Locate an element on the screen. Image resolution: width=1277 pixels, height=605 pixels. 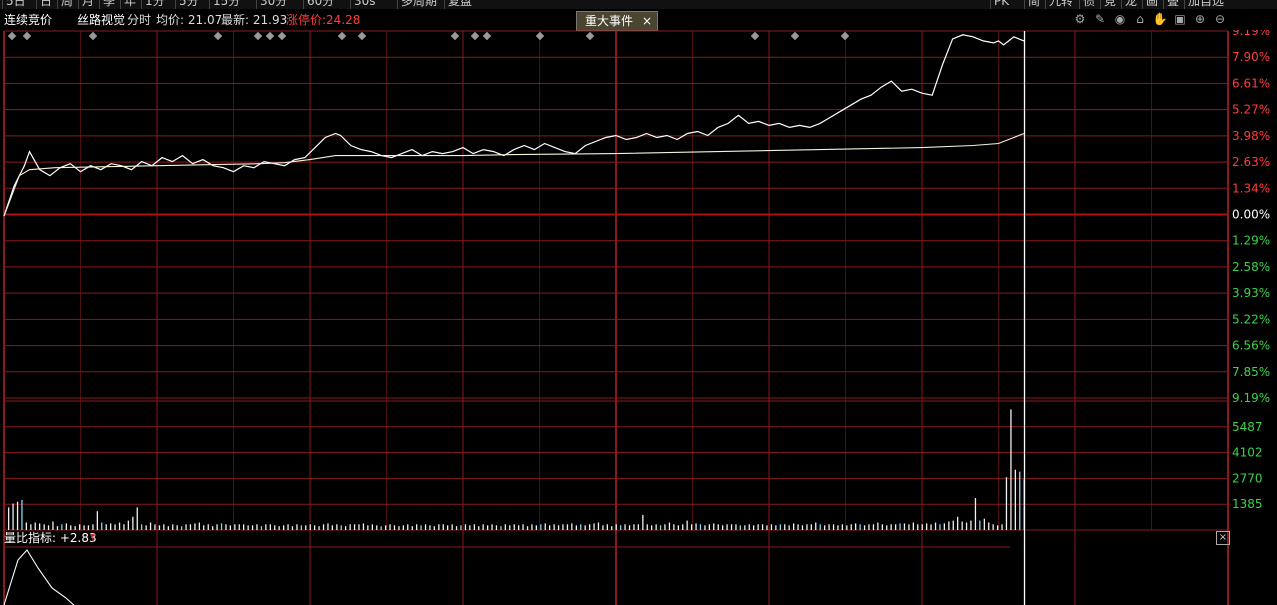
settings-icon: ⚙ is located at coordinates (1080, 19).